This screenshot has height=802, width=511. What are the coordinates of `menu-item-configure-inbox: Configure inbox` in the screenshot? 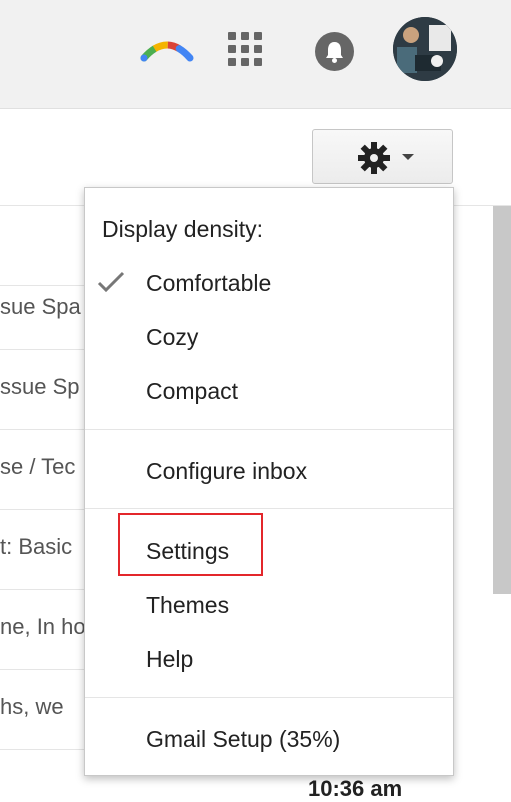 It's located at (269, 472).